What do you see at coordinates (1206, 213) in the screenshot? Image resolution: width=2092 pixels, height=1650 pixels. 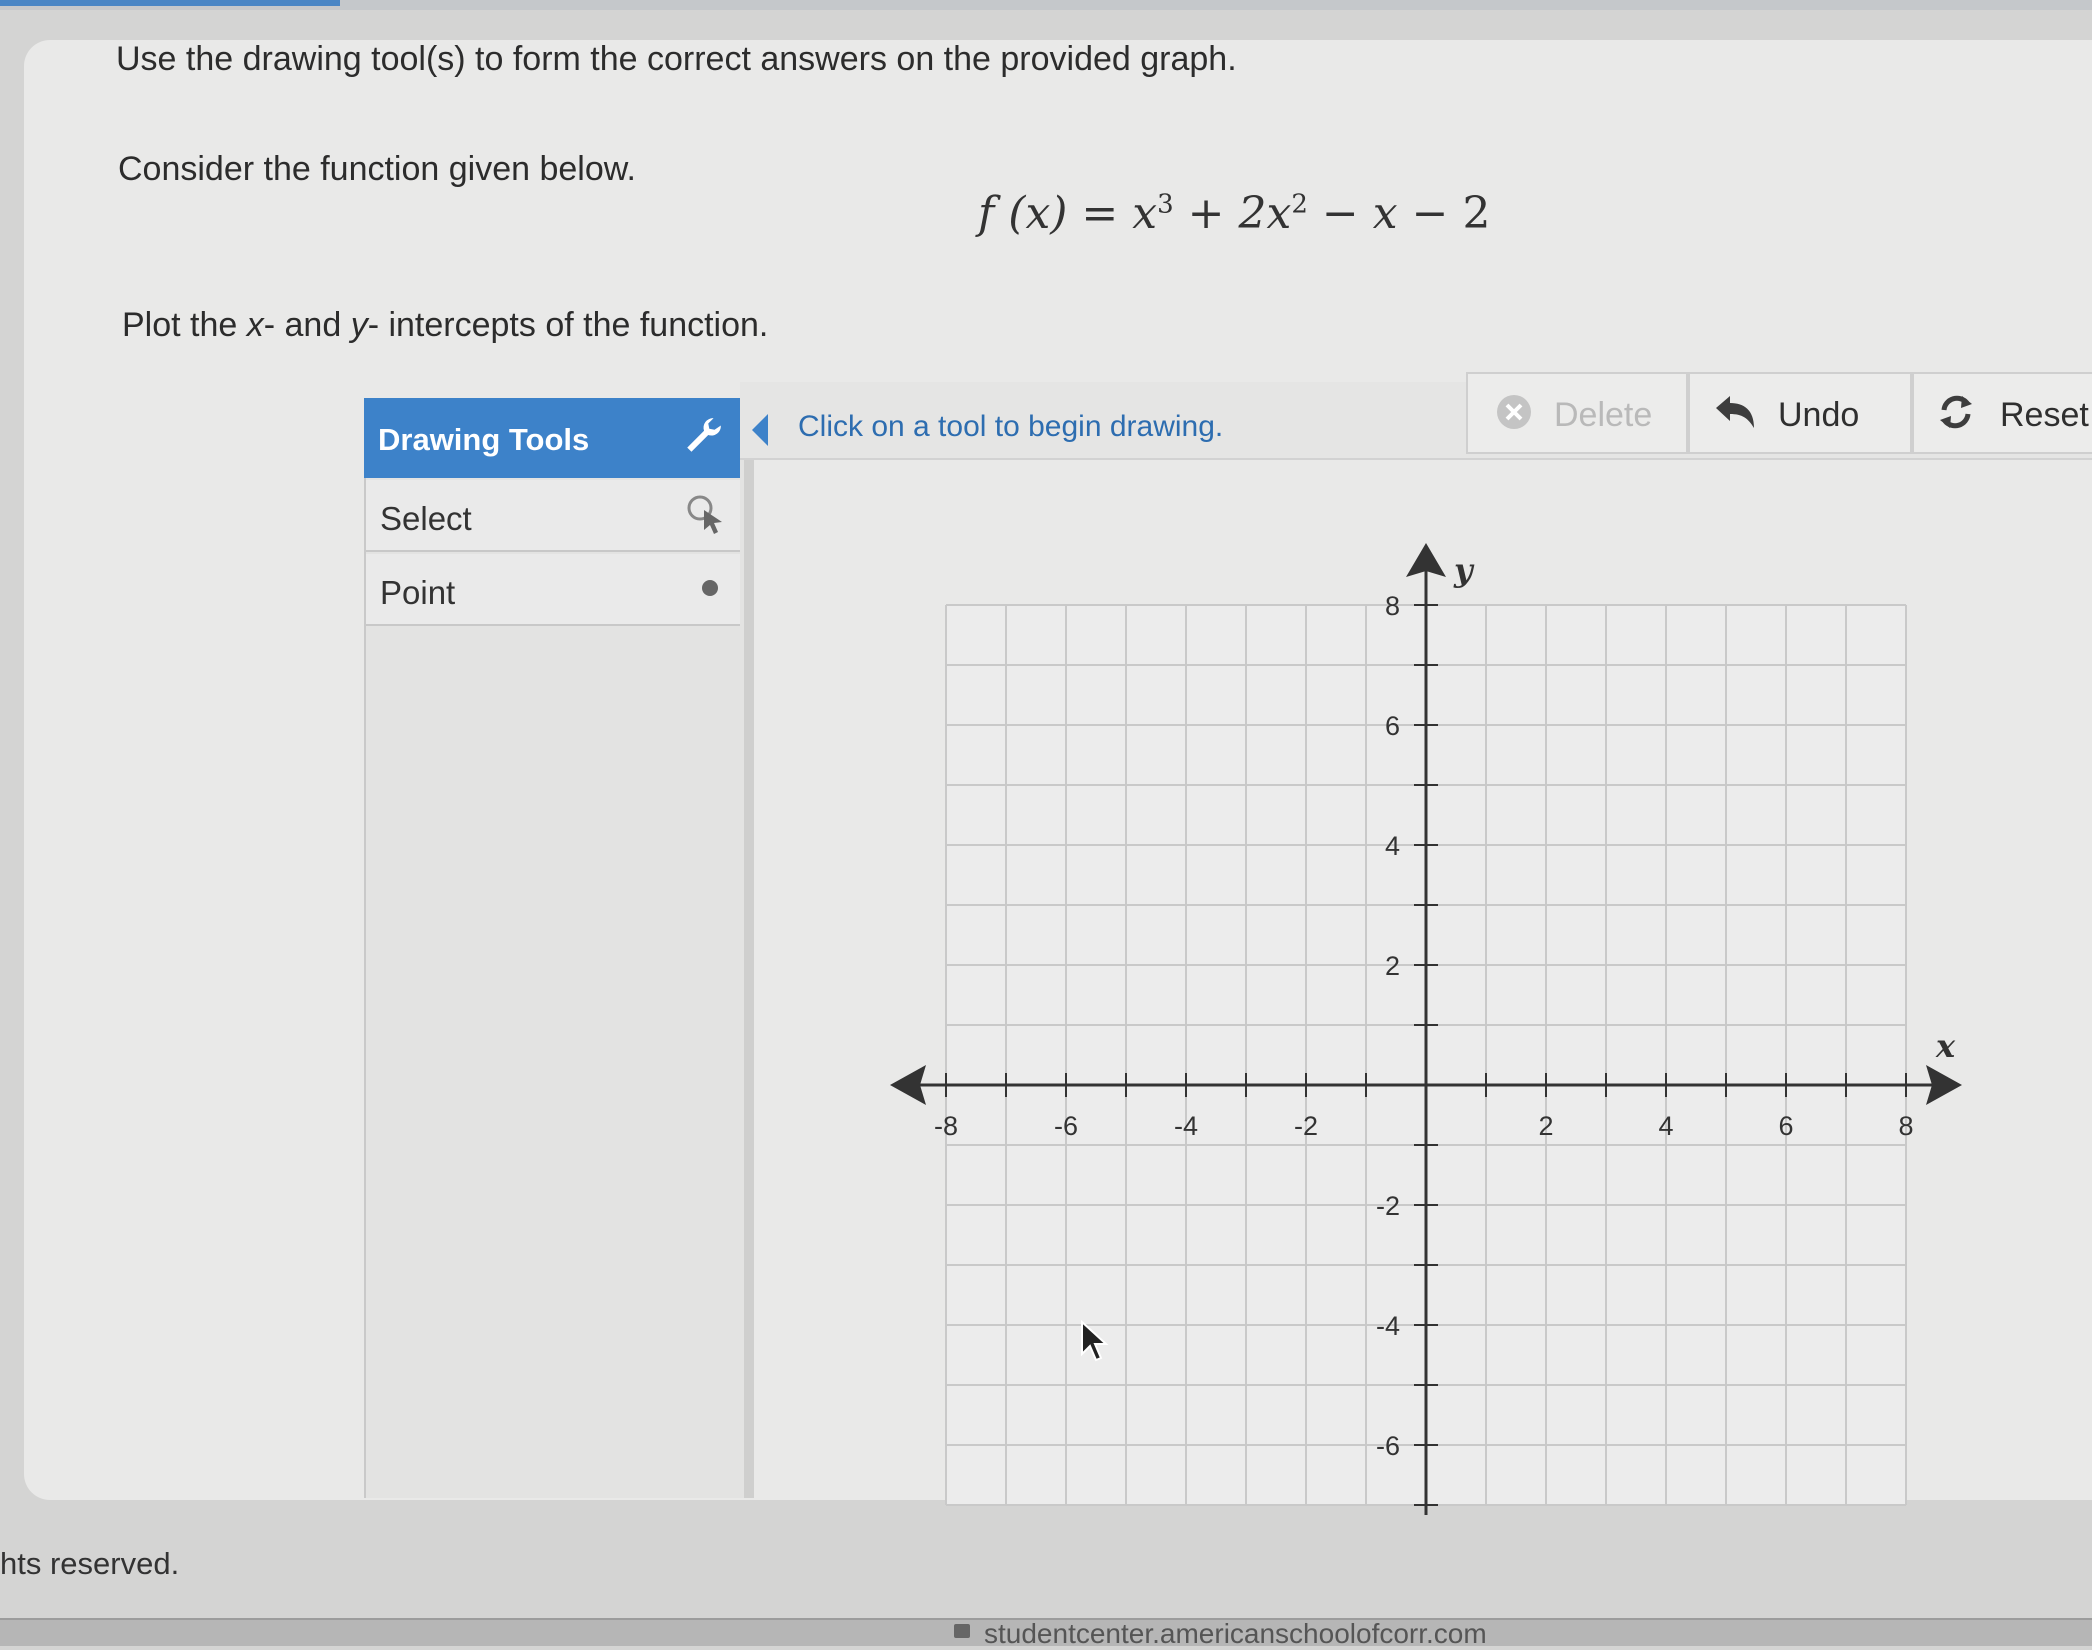 I see `formula-op-1: +` at bounding box center [1206, 213].